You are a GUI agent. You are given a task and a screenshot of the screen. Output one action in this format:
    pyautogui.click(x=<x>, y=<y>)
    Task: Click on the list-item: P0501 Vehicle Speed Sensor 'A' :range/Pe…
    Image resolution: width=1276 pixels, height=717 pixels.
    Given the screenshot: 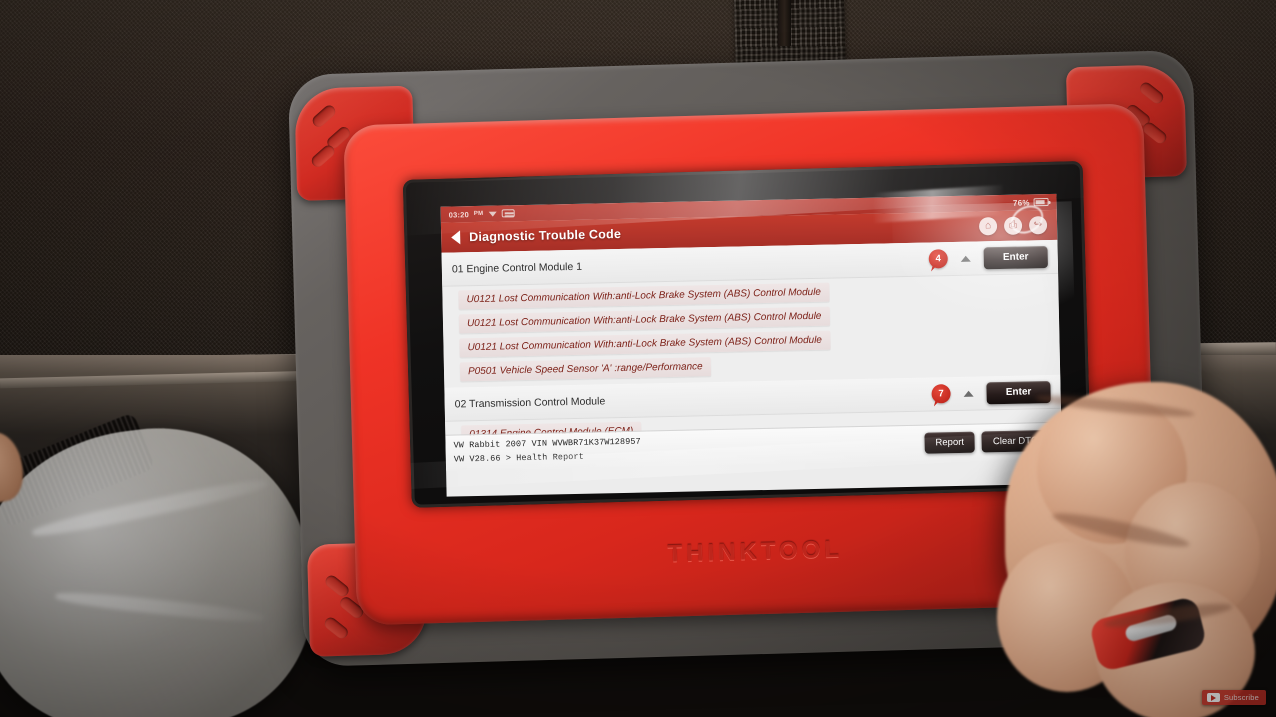 What is the action you would take?
    pyautogui.click(x=585, y=369)
    